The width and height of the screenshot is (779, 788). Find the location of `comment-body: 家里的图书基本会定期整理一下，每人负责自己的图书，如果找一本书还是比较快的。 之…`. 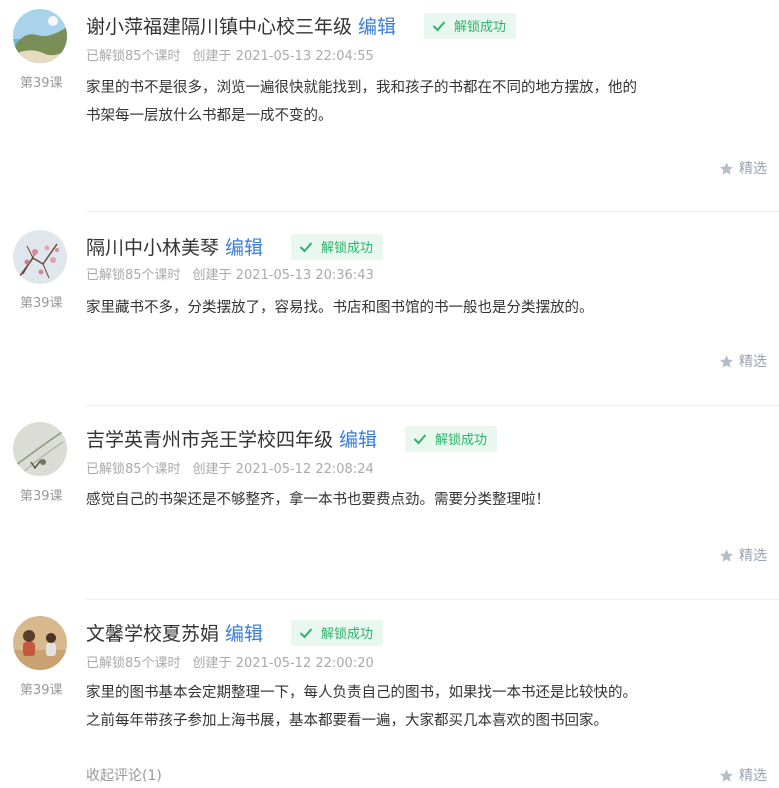

comment-body: 家里的图书基本会定期整理一下，每人负责自己的图书，如果找一本书还是比较快的。 之… is located at coordinates (391, 707).